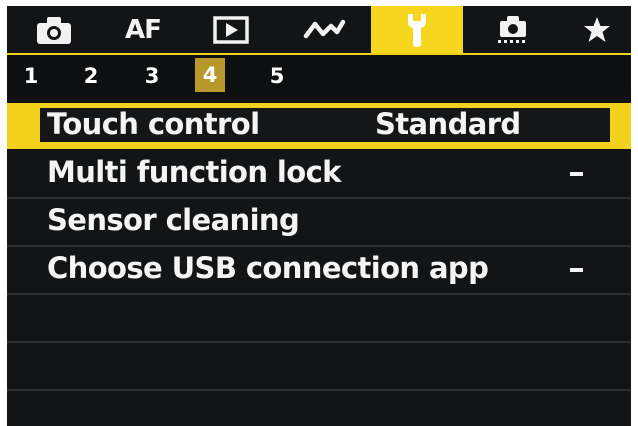 Image resolution: width=638 pixels, height=426 pixels. Describe the element at coordinates (152, 76) in the screenshot. I see `page-3: 3` at that location.